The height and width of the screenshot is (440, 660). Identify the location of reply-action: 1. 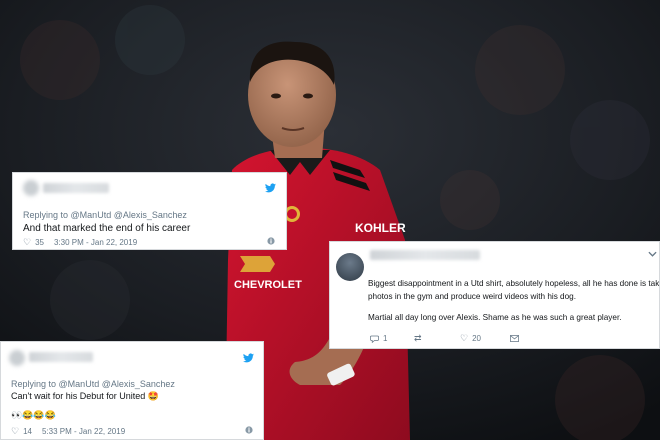
(392, 338).